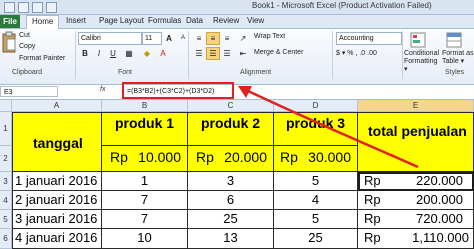  What do you see at coordinates (329, 157) in the screenshot?
I see `price-value: 30.000` at bounding box center [329, 157].